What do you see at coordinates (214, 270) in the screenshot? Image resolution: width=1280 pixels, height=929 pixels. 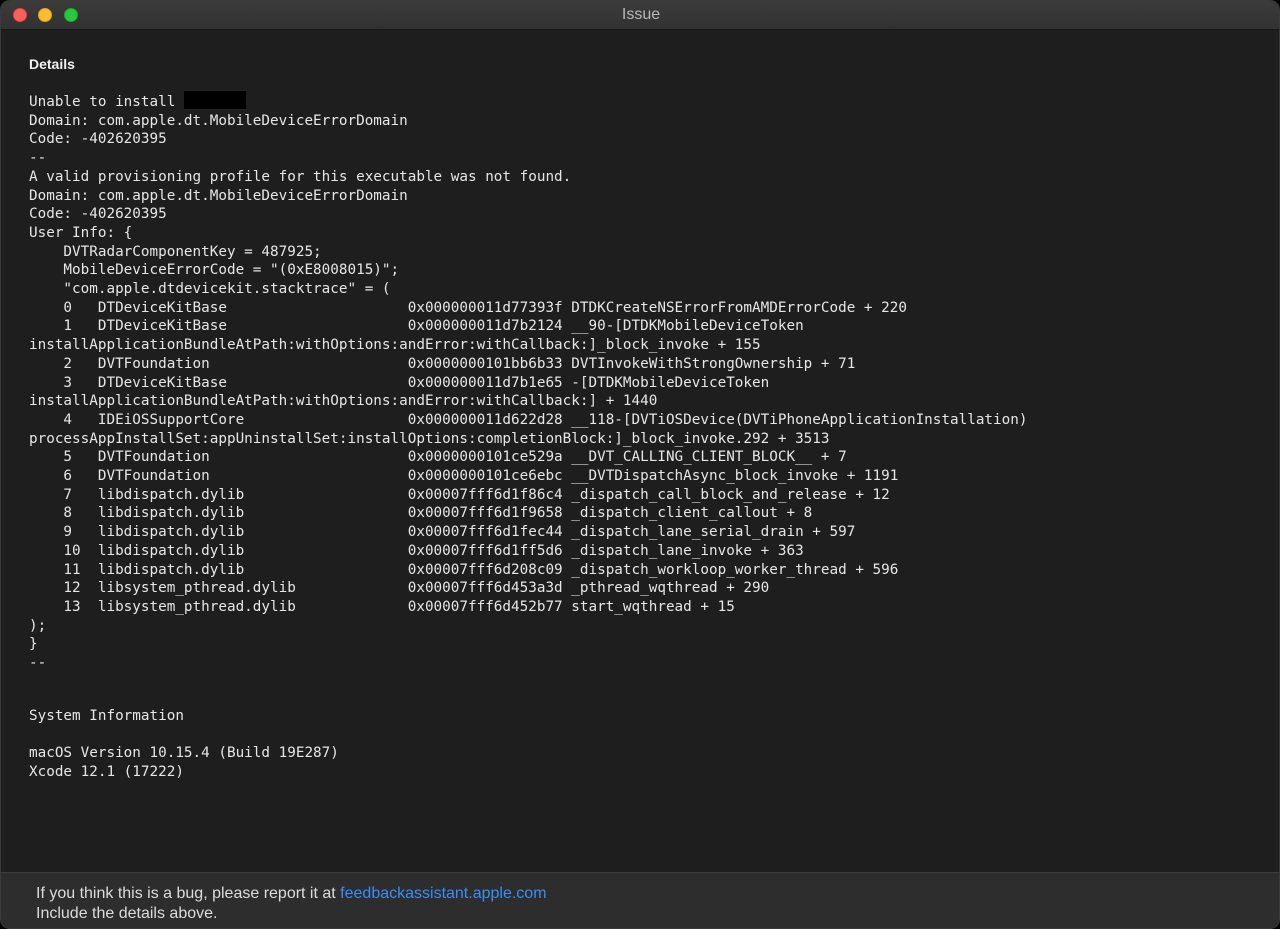 I see `log-line: MobileDeviceErrorCode = "(0xE8008015)";` at bounding box center [214, 270].